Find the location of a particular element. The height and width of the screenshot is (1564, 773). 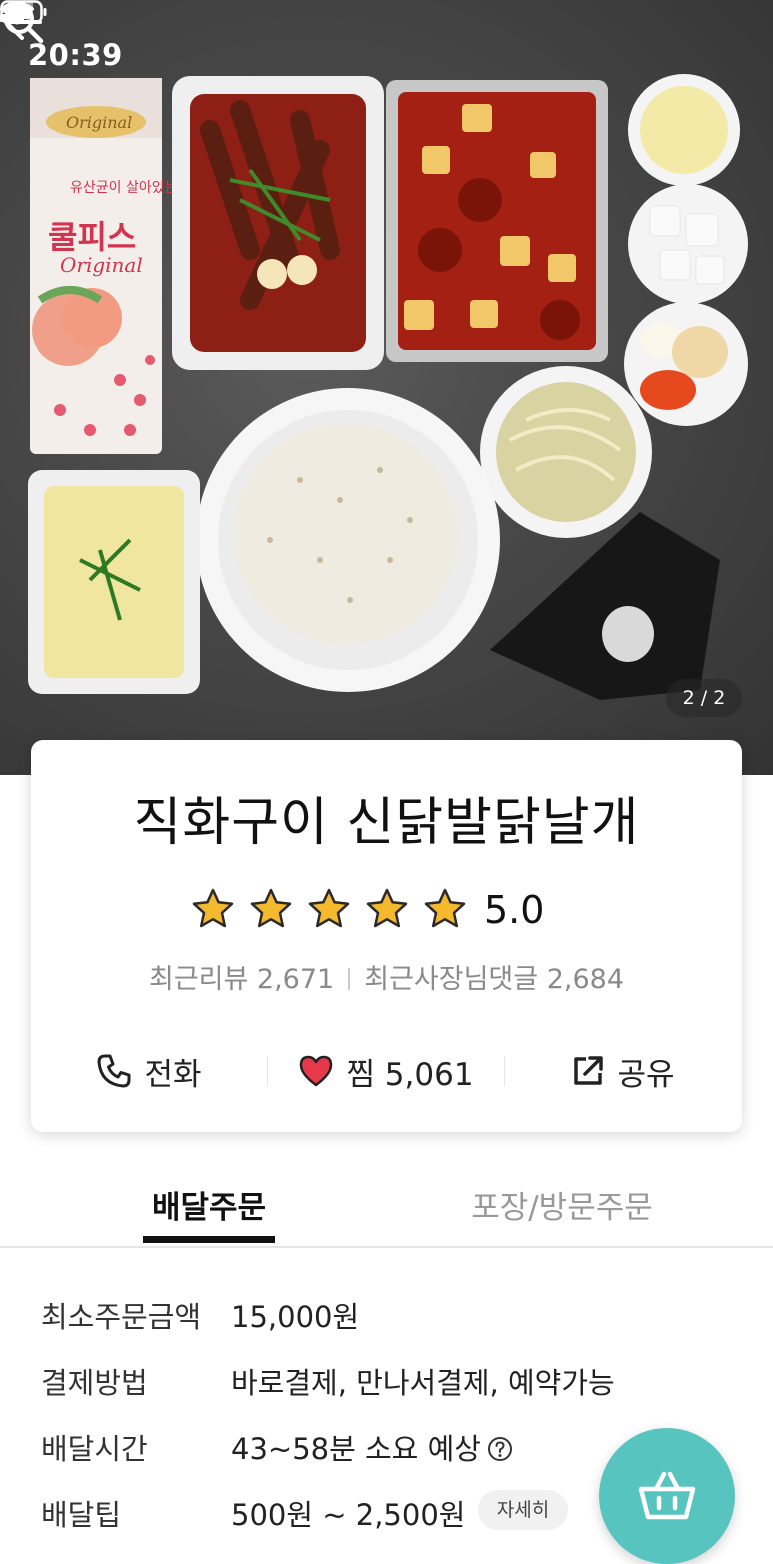

info-value: 43~58분 소요 예상 is located at coordinates (356, 1449).